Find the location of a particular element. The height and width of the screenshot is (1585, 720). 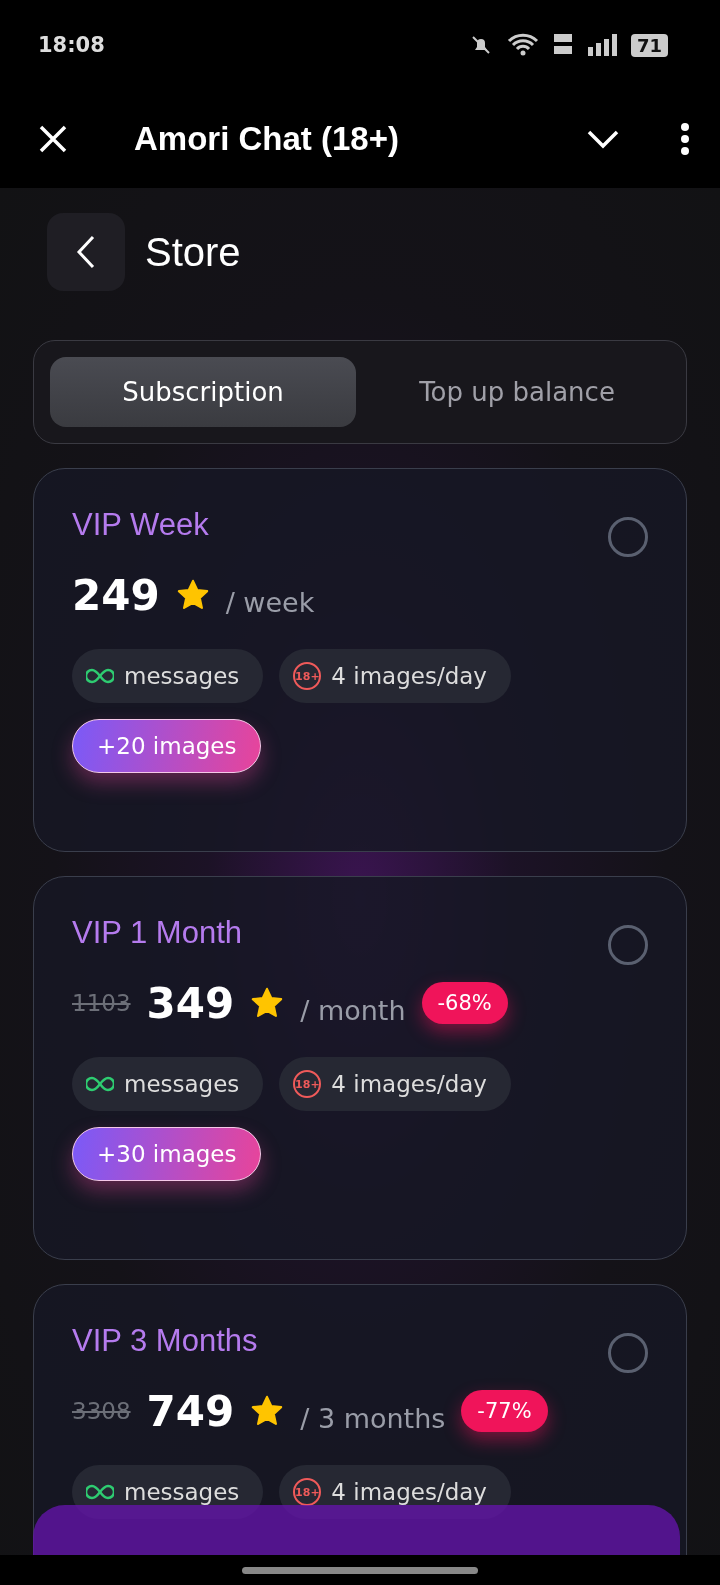

price-period: / week is located at coordinates (270, 602).